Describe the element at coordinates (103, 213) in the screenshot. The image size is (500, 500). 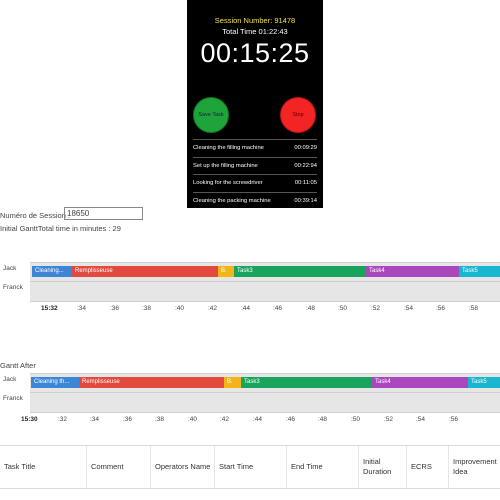
I see `session-number-input: 18650` at that location.